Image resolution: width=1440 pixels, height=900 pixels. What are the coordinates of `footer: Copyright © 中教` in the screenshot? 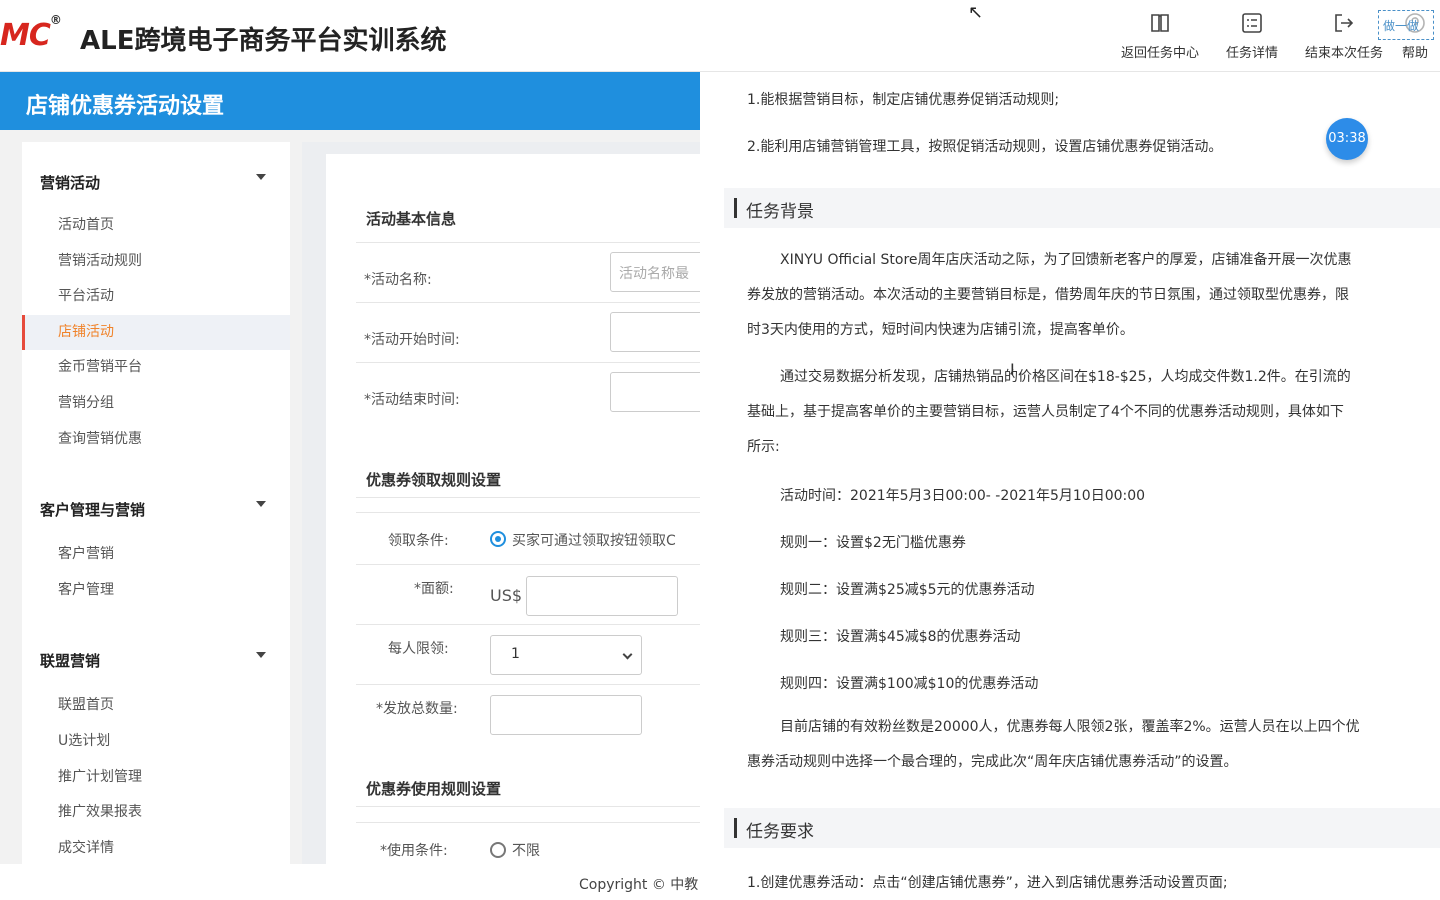 It's located at (350, 882).